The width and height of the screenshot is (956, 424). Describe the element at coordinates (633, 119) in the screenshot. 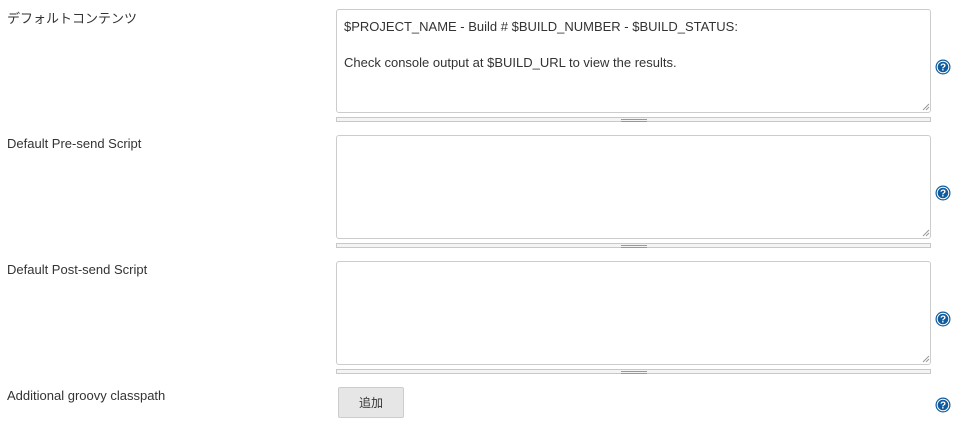

I see `default-content-resize-handle` at that location.